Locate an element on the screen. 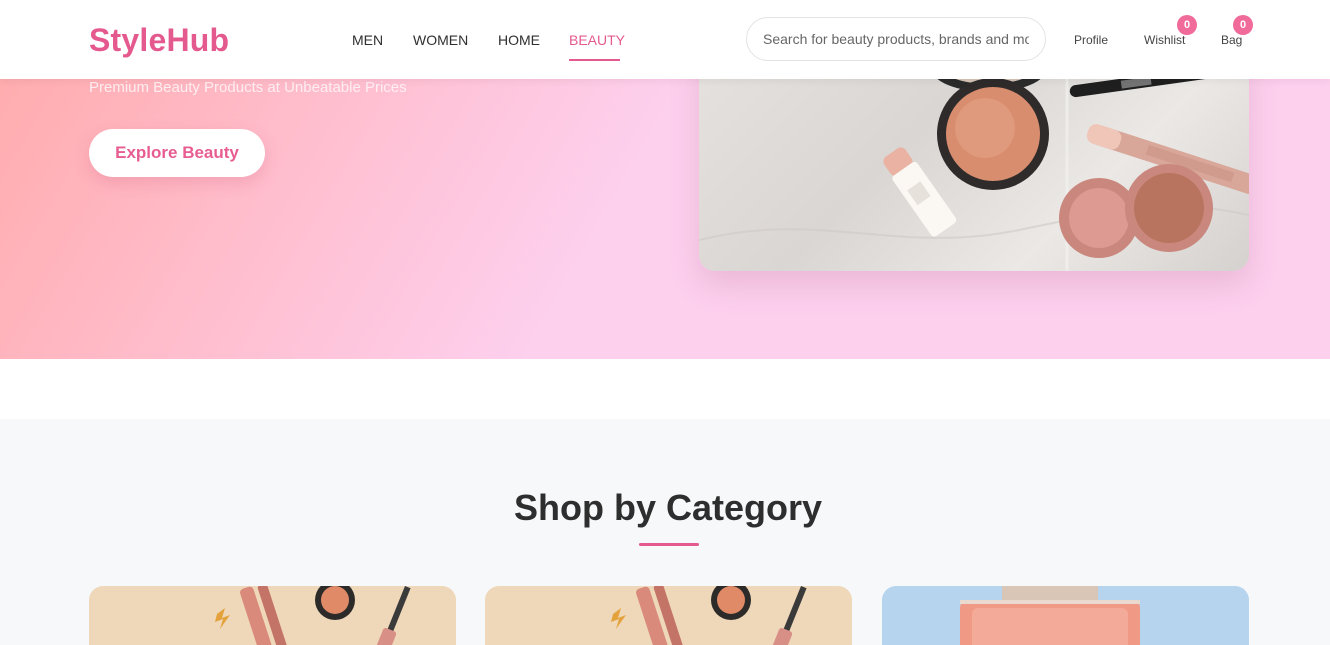 Image resolution: width=1330 pixels, height=645 pixels. category-card-fragrance is located at coordinates (1065, 615).